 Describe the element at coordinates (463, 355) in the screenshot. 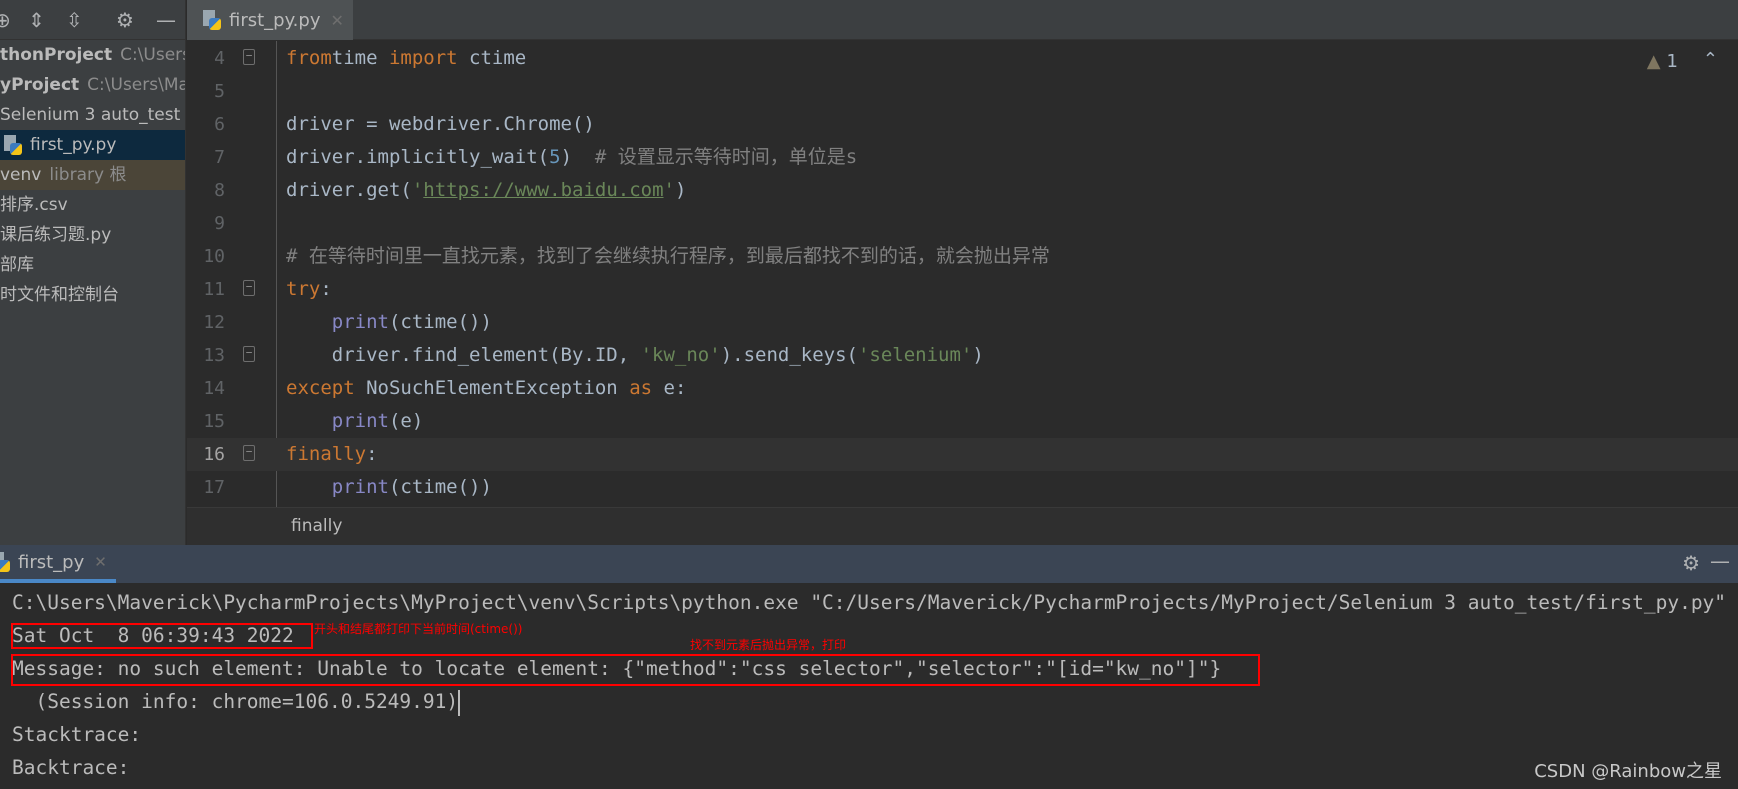

I see `code-token: driver.find_element(By.ID,` at that location.